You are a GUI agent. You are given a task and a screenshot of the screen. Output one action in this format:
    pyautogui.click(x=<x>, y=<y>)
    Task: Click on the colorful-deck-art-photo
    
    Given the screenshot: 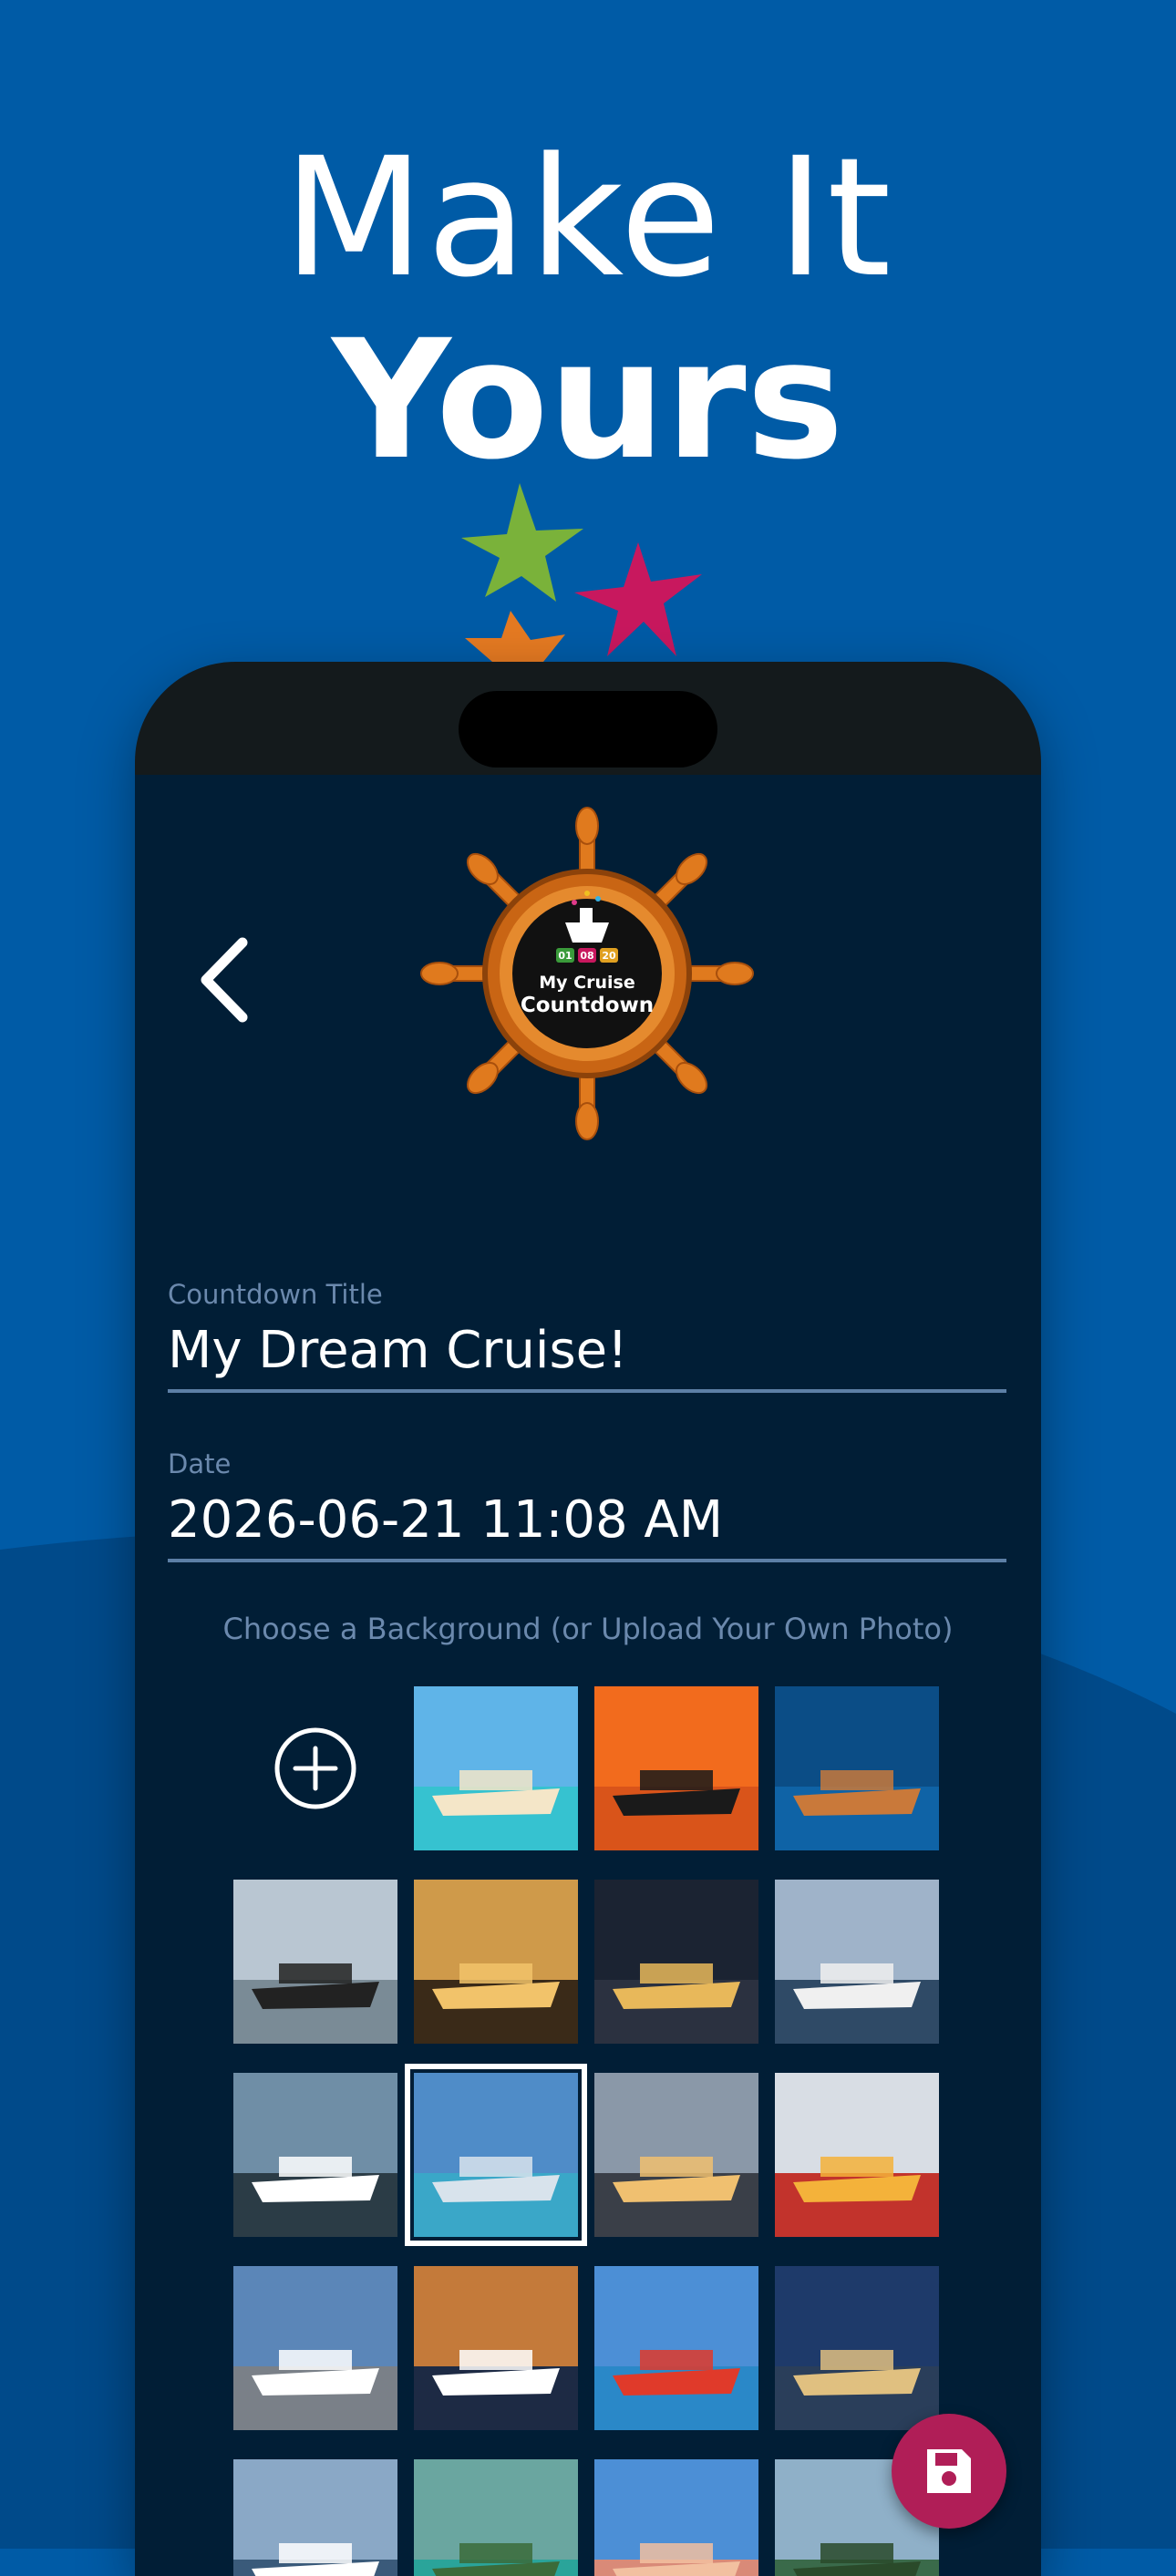 What is the action you would take?
    pyautogui.click(x=857, y=2155)
    